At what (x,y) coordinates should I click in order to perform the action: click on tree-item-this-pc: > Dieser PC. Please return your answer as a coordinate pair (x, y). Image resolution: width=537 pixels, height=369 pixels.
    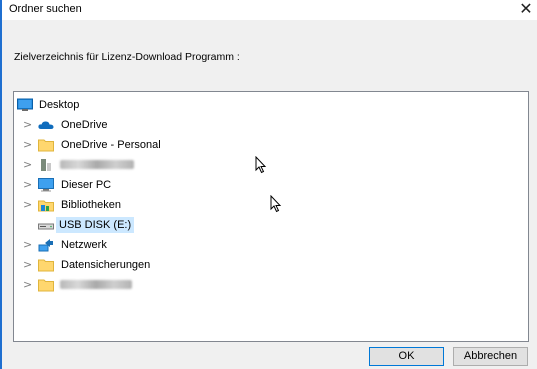
    Looking at the image, I should click on (271, 185).